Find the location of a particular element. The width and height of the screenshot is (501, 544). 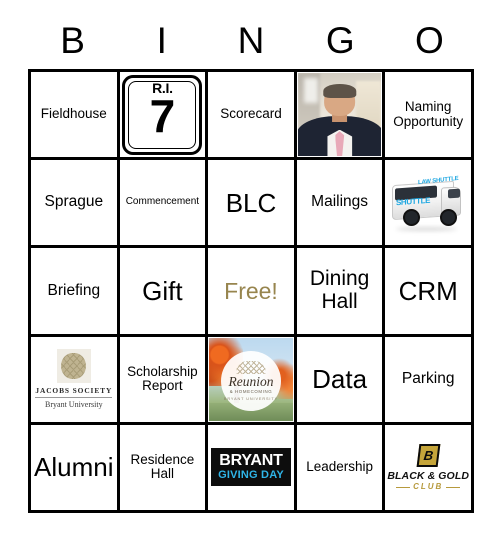

jacobs-globe-shape is located at coordinates (74, 366).